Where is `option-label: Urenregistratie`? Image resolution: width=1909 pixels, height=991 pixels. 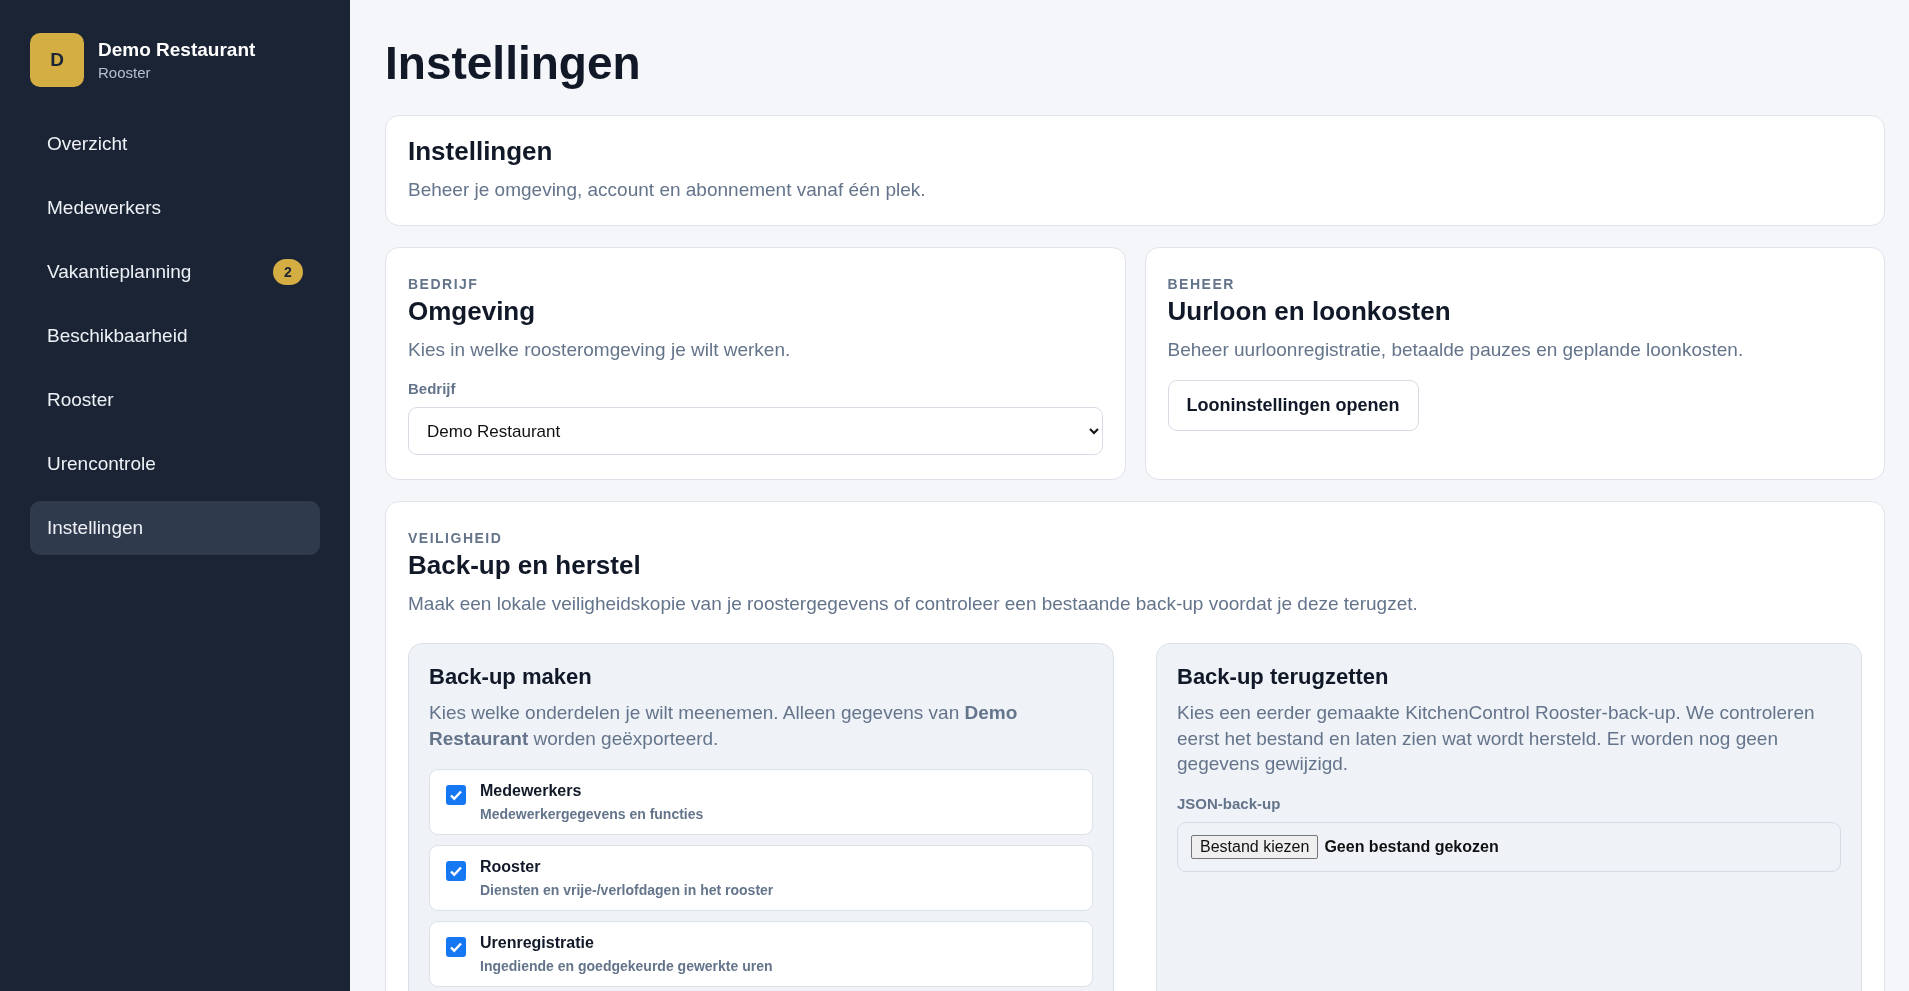 option-label: Urenregistratie is located at coordinates (537, 943).